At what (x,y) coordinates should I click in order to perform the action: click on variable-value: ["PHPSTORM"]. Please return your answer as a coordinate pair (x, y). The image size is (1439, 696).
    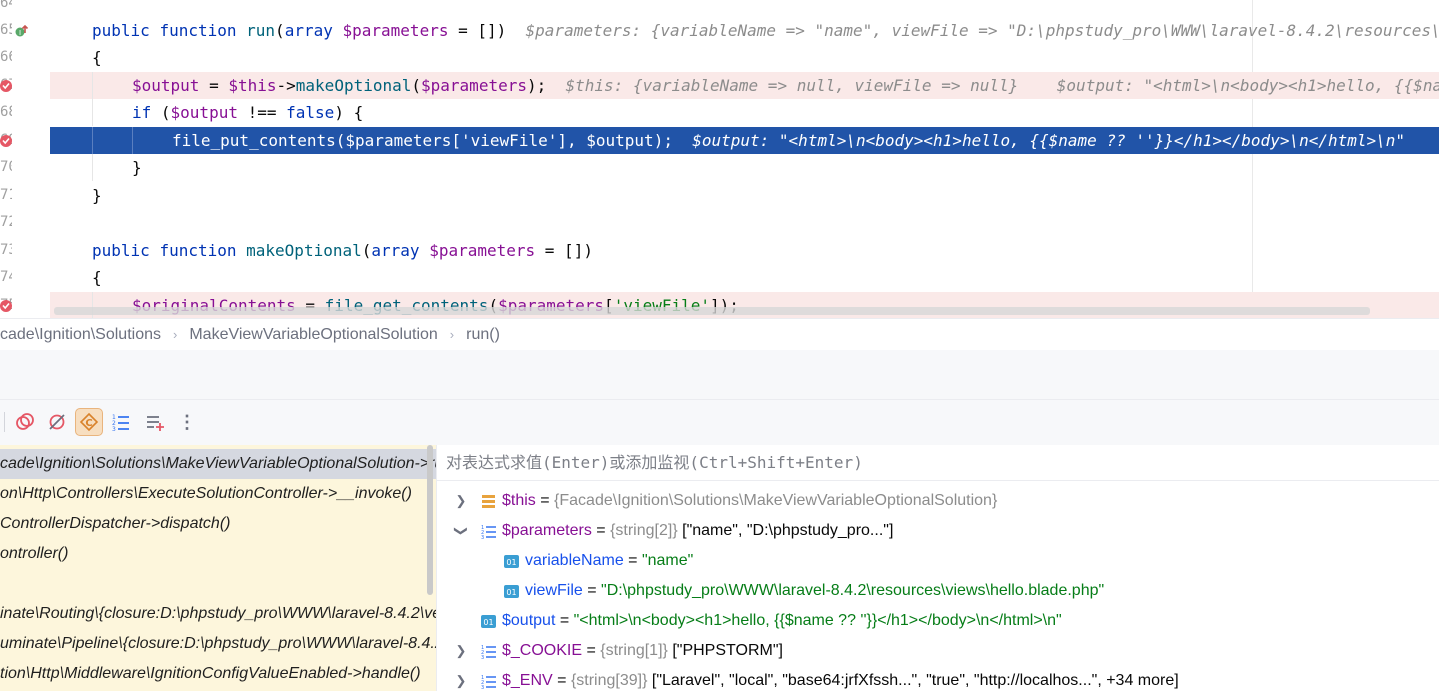
    Looking at the image, I should click on (725, 650).